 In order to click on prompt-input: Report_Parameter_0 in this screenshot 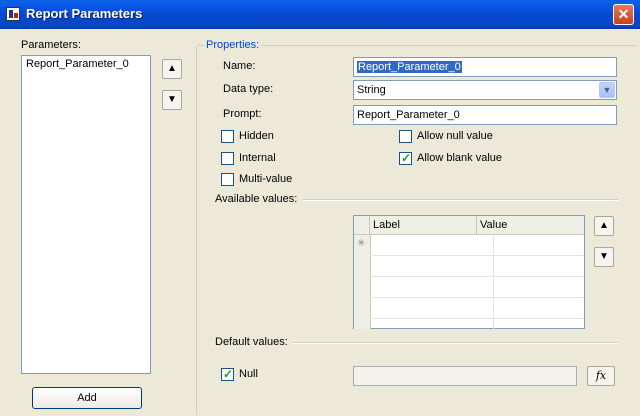, I will do `click(485, 115)`.